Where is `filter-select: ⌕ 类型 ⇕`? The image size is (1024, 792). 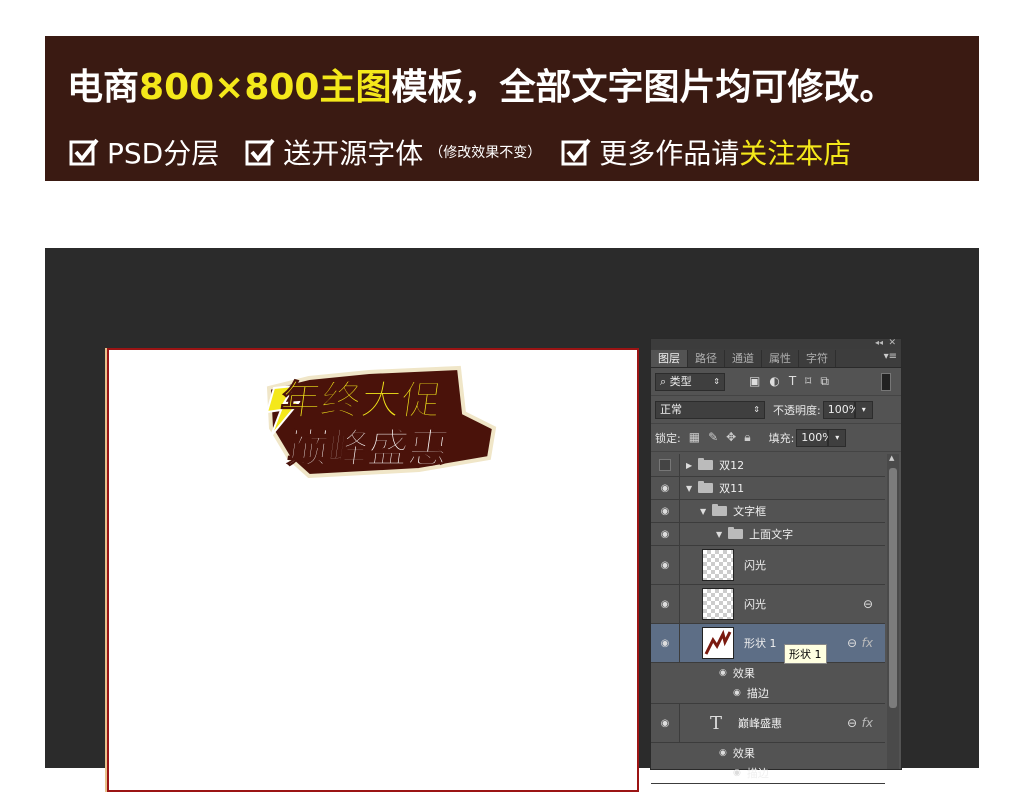
filter-select: ⌕ 类型 ⇕ is located at coordinates (690, 381).